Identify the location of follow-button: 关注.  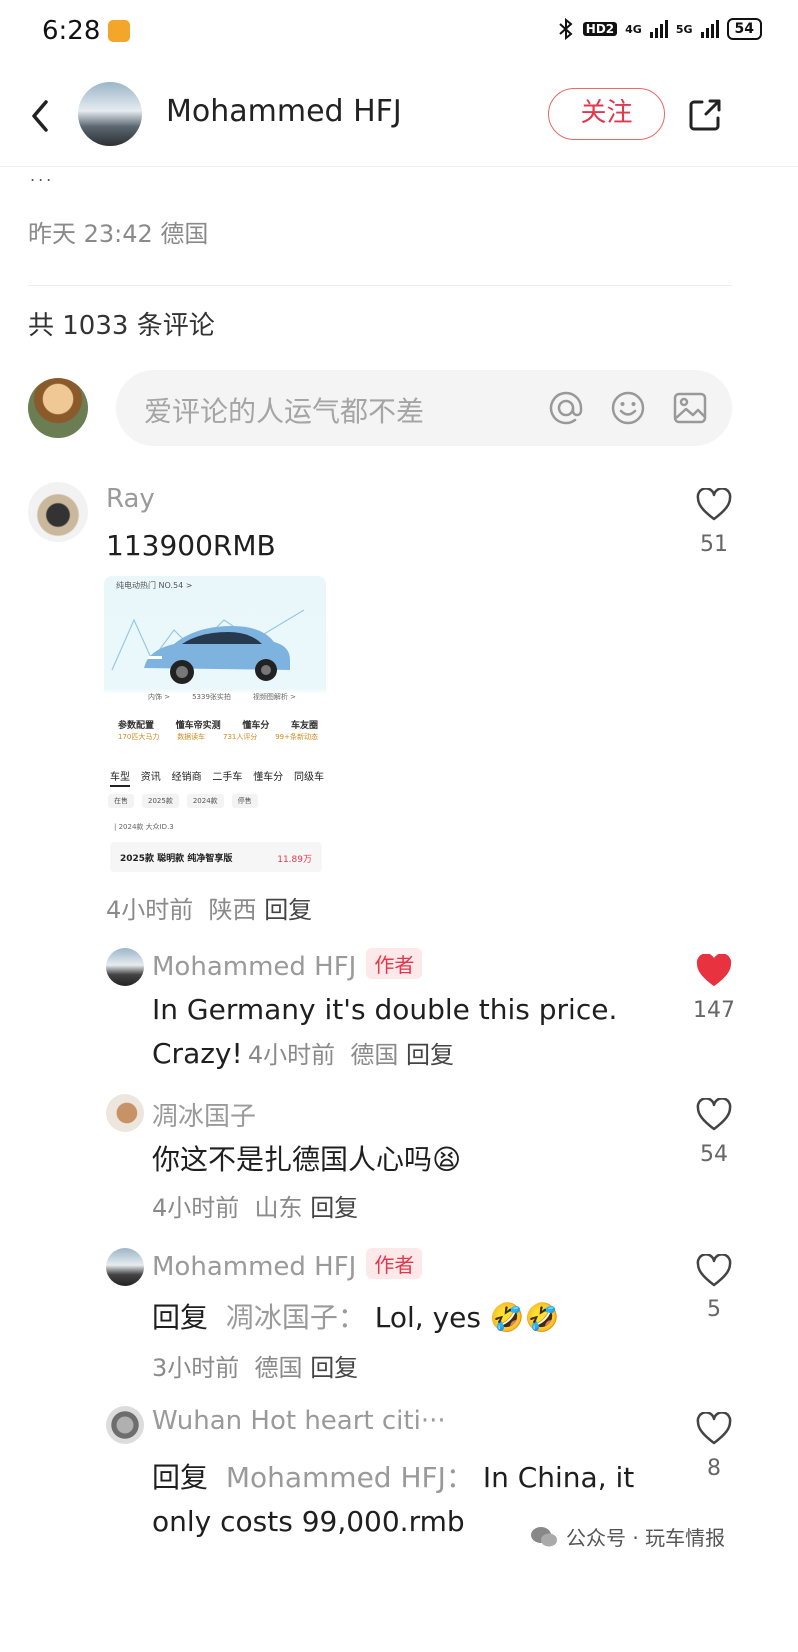
(606, 114).